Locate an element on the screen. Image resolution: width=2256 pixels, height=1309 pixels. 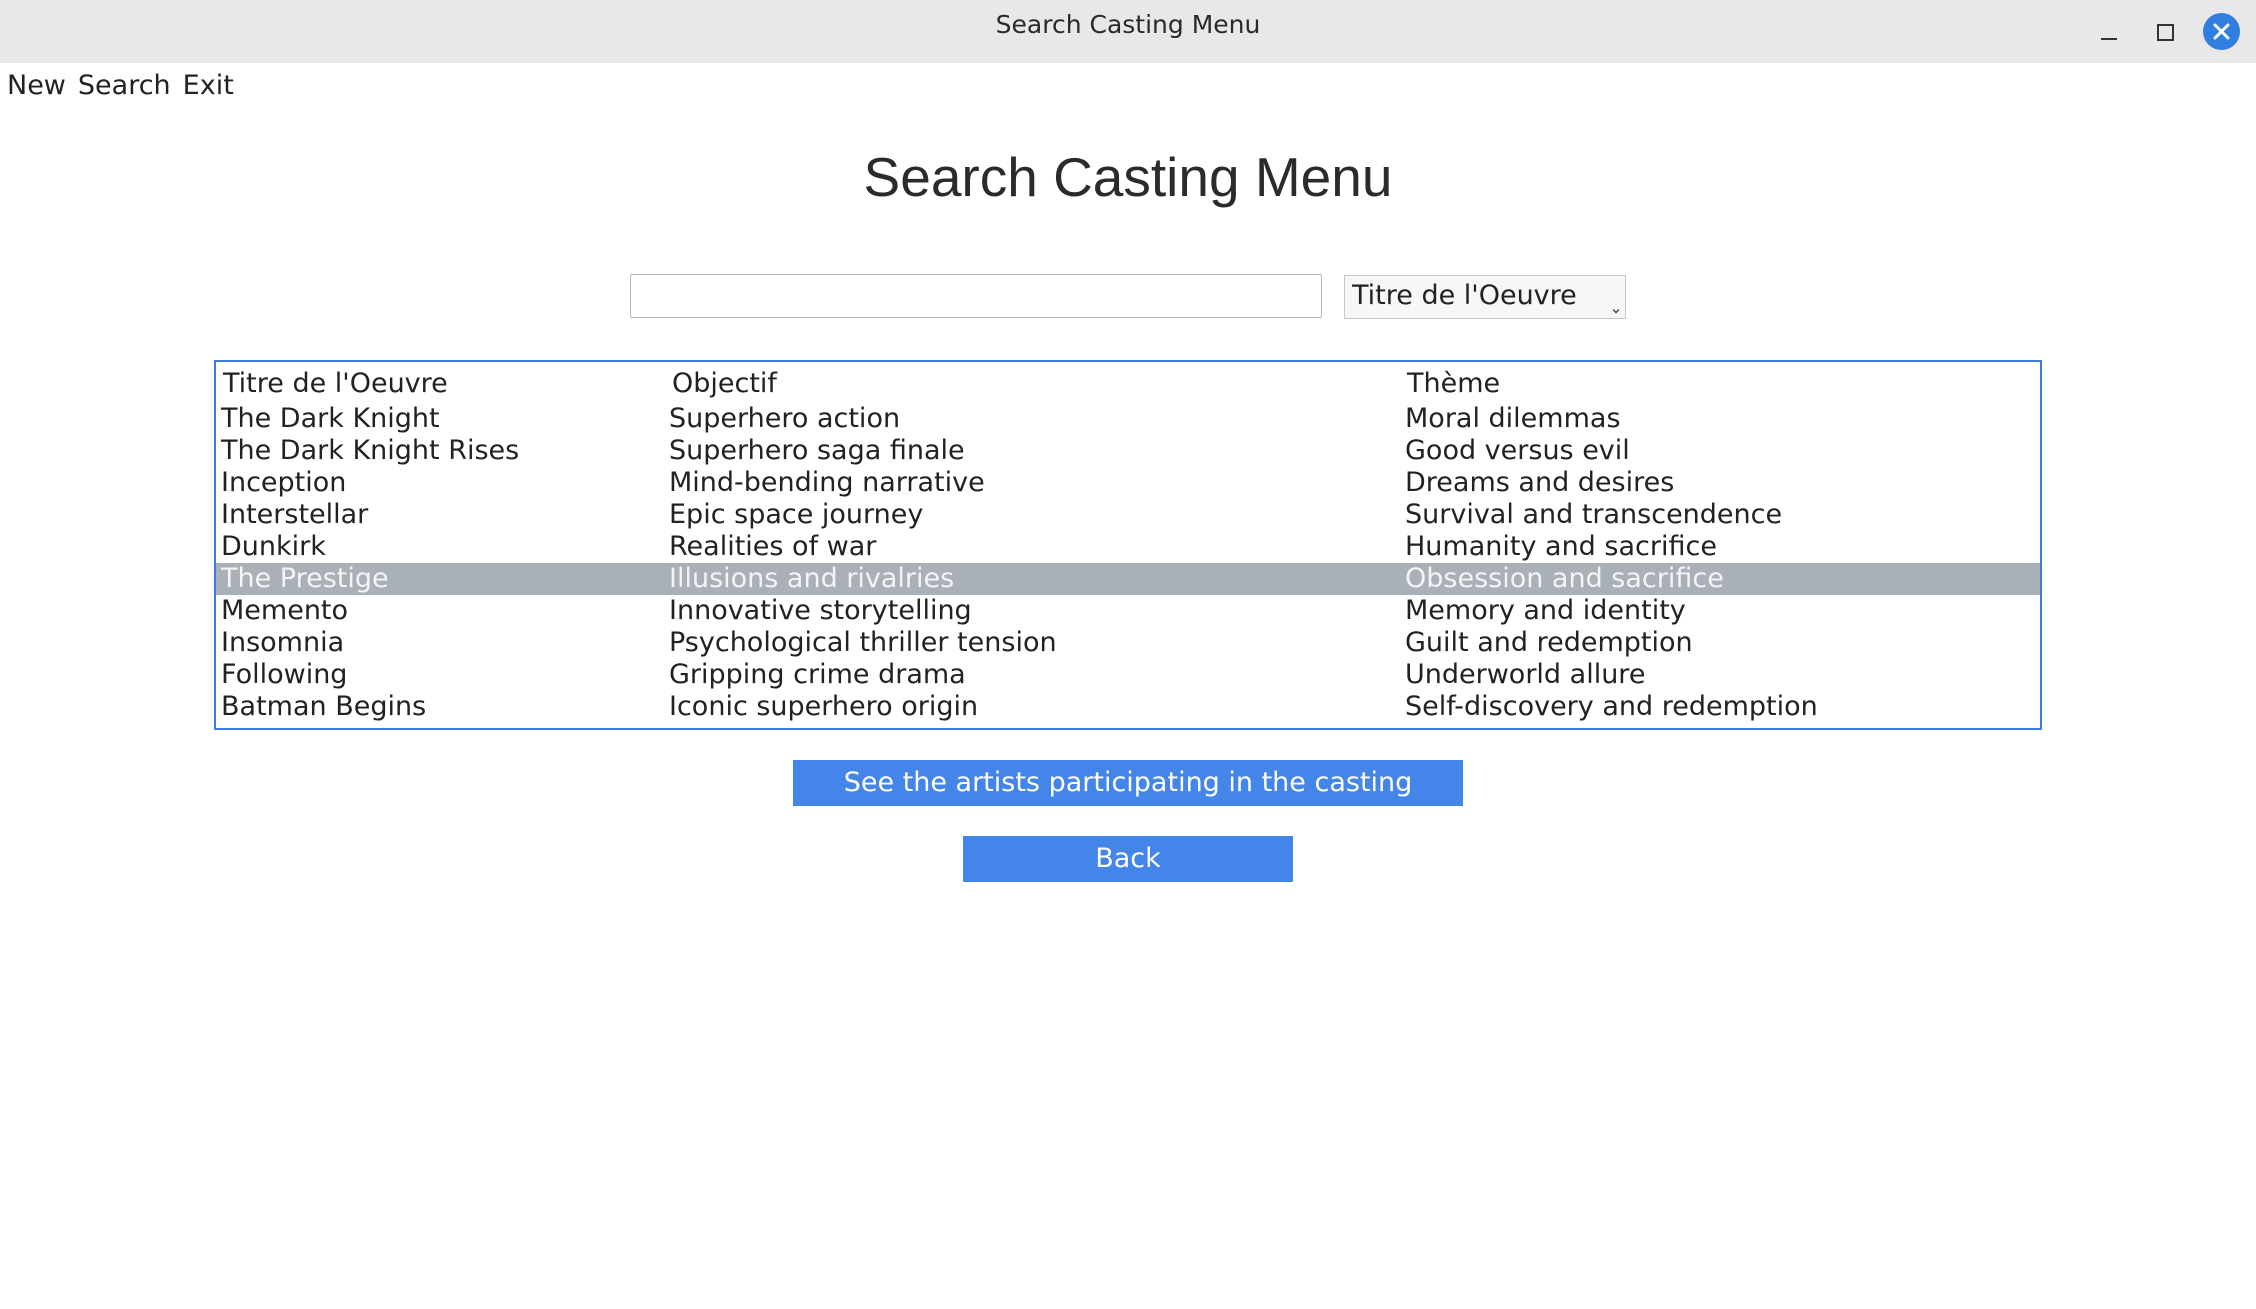
column-header-objective: Objectif is located at coordinates (724, 384).